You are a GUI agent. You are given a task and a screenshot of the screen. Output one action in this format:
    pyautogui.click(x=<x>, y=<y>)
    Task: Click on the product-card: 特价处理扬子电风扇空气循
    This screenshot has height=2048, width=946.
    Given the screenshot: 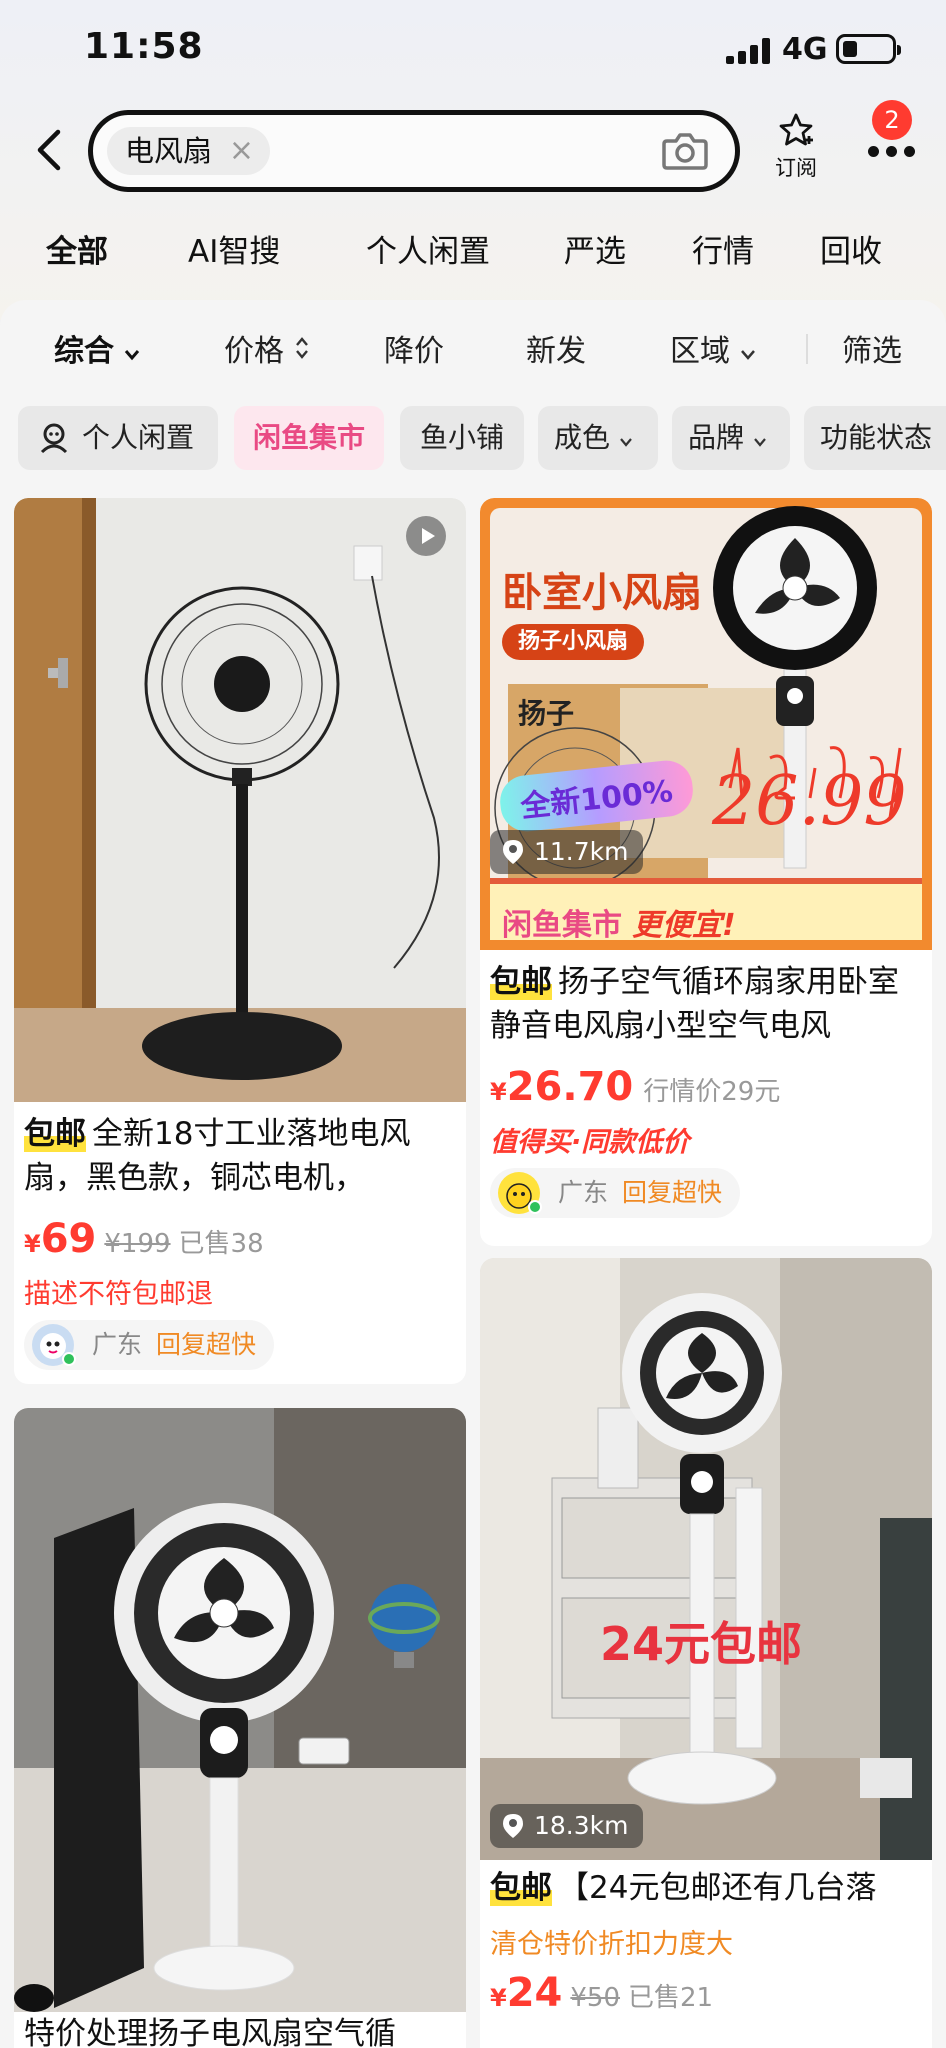 What is the action you would take?
    pyautogui.click(x=240, y=1728)
    